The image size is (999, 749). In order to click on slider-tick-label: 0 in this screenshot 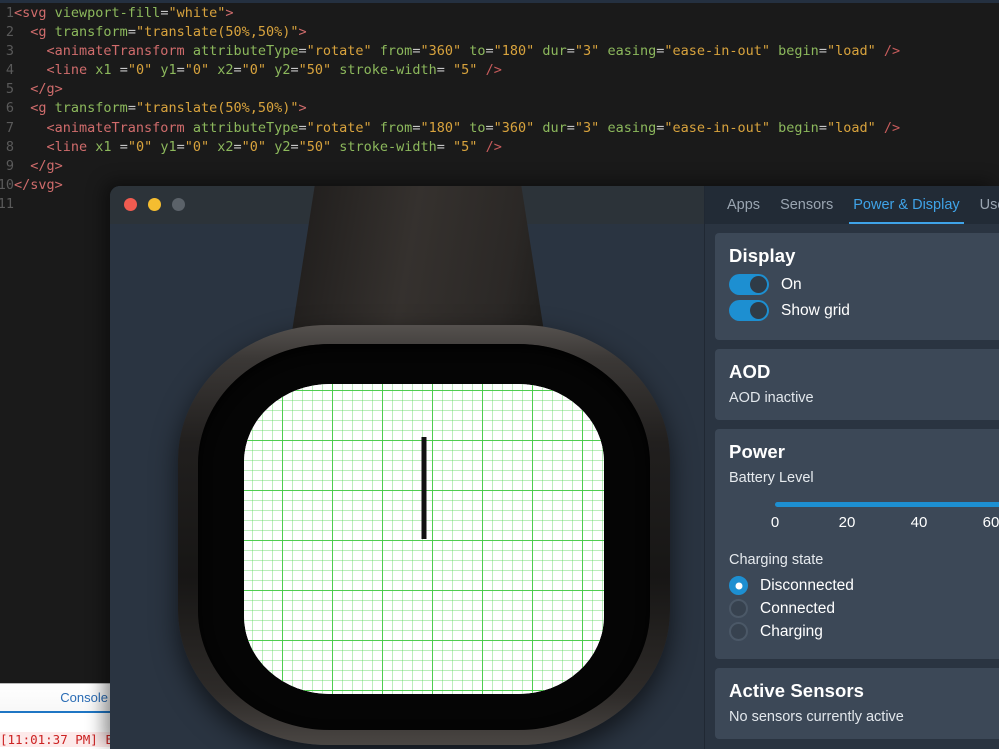, I will do `click(775, 522)`.